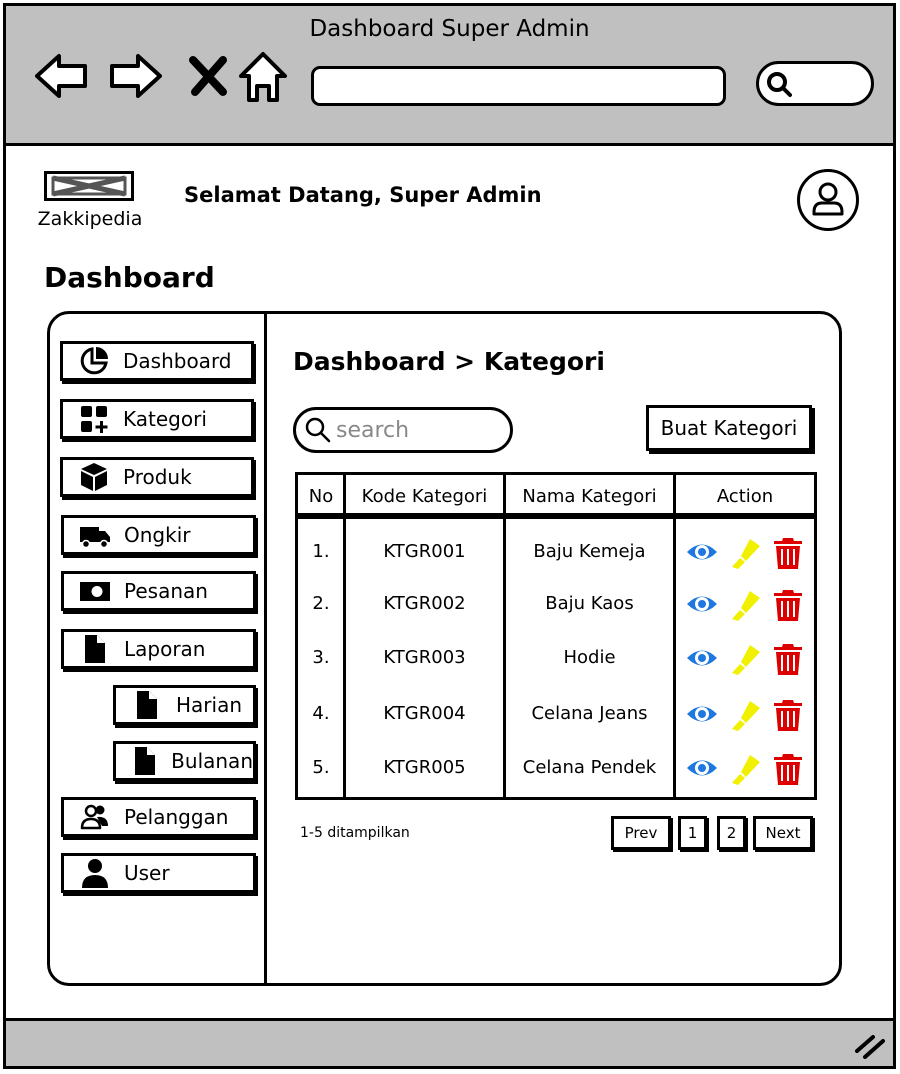 The height and width of the screenshot is (1074, 900). I want to click on breadcrumb: Dashboard > Kategori, so click(449, 361).